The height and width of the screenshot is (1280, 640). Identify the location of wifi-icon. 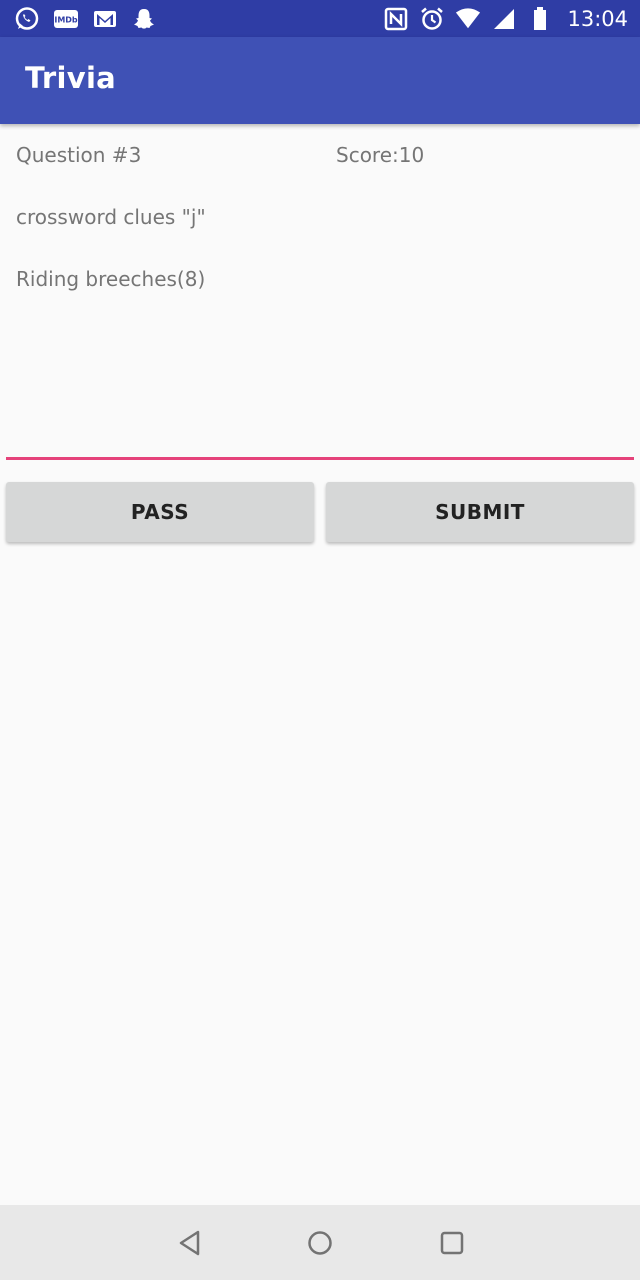
(468, 19).